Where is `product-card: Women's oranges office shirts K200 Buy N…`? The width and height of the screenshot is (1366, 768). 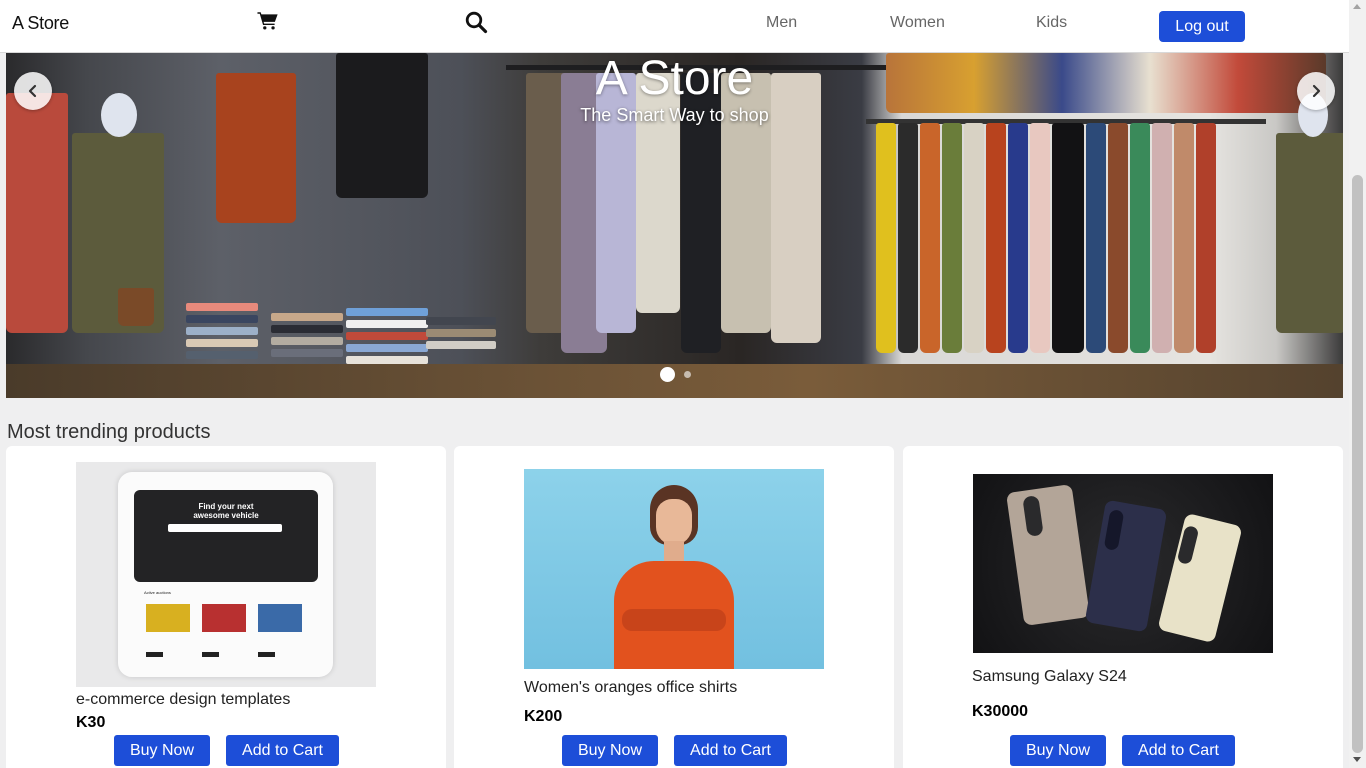 product-card: Women's oranges office shirts K200 Buy N… is located at coordinates (674, 607).